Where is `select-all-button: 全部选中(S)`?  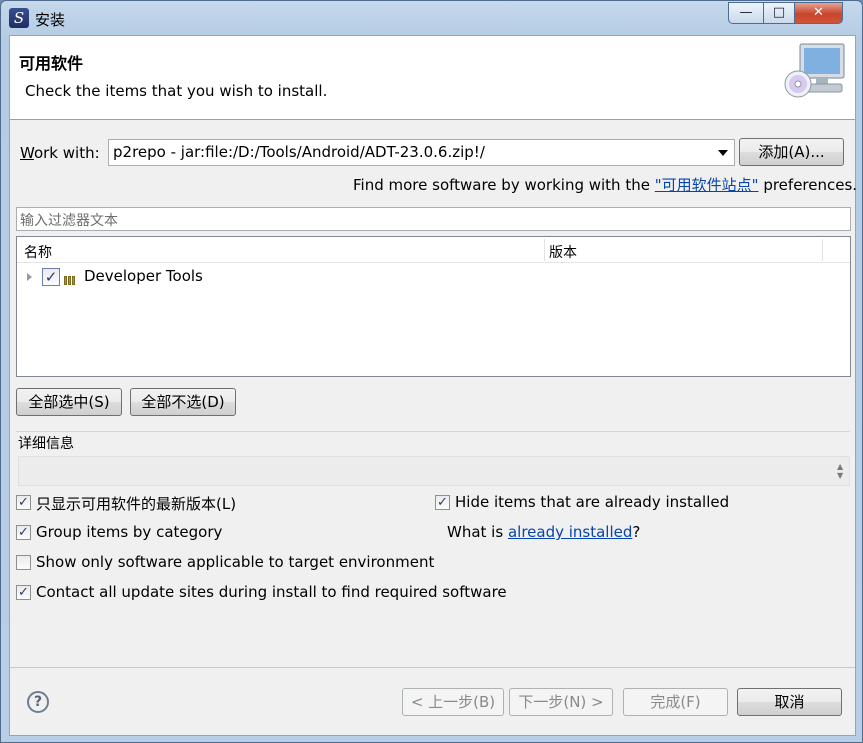
select-all-button: 全部选中(S) is located at coordinates (69, 402).